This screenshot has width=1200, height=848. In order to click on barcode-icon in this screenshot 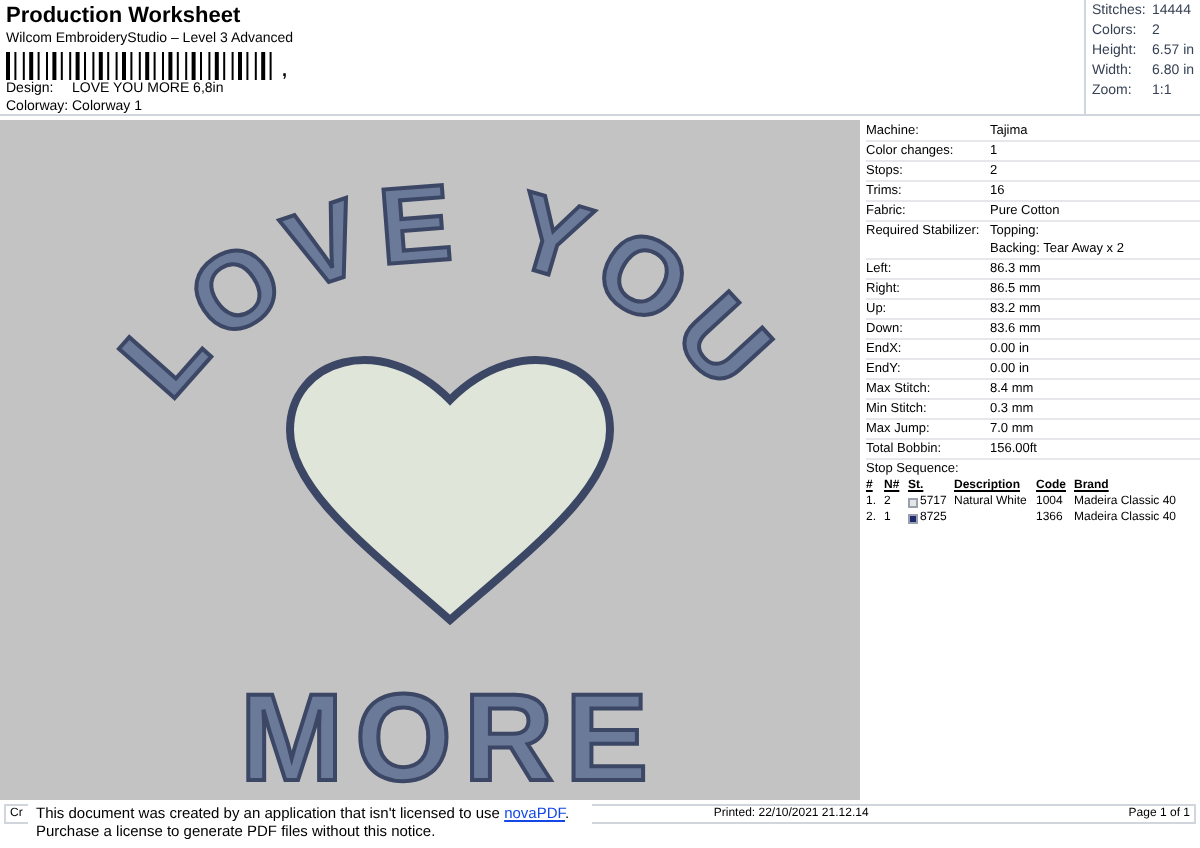, I will do `click(142, 66)`.